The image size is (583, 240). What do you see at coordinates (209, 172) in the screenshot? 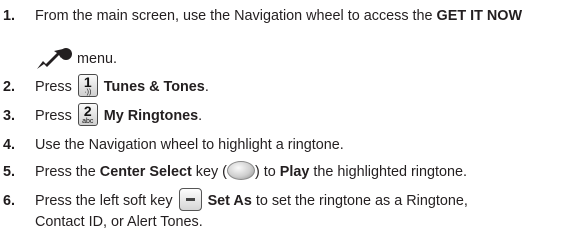
I see `step-text-mid: key (` at bounding box center [209, 172].